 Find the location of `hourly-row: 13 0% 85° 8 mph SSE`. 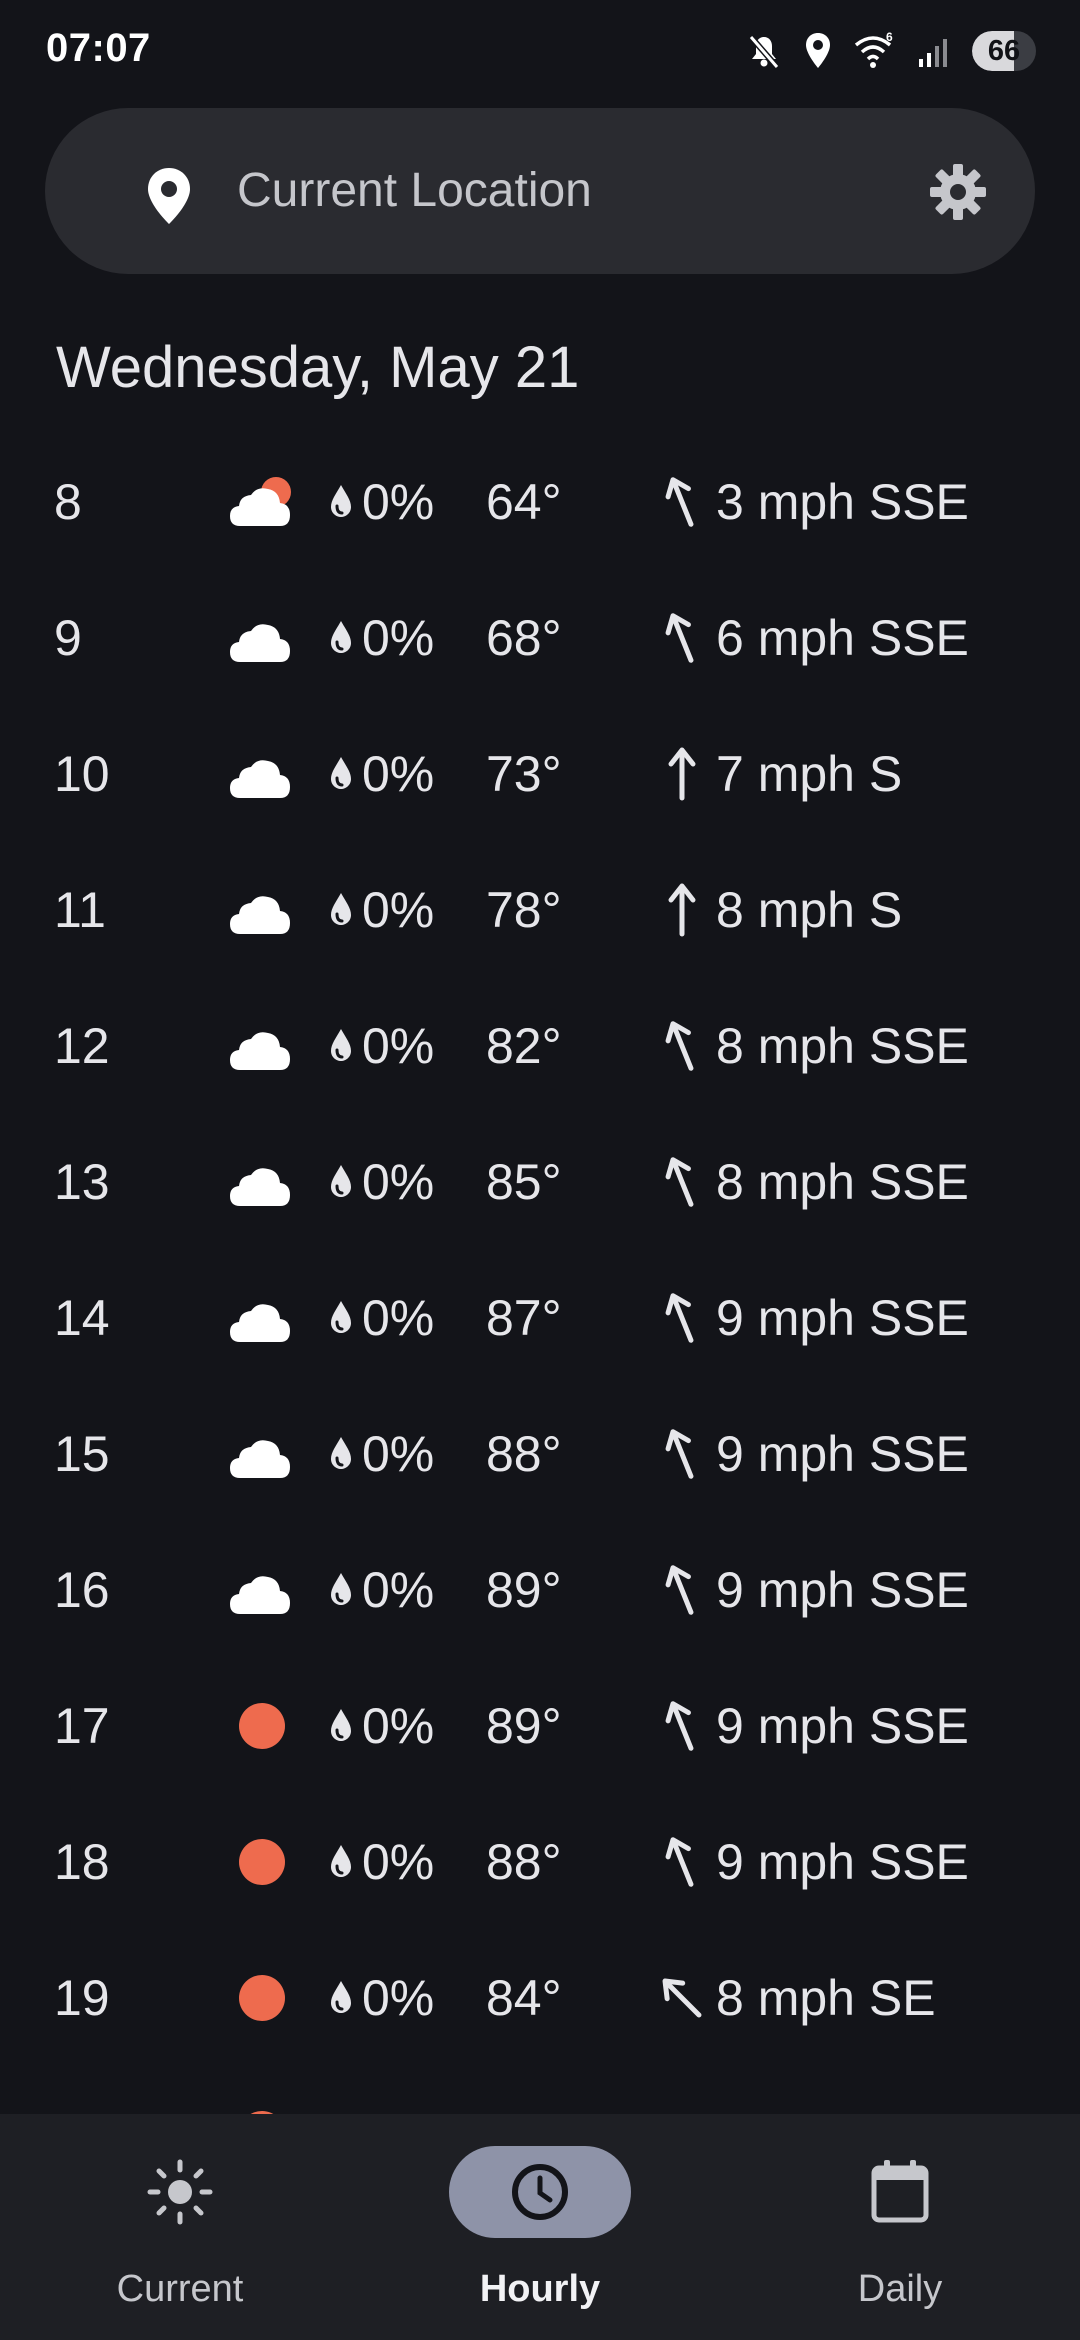

hourly-row: 13 0% 85° 8 mph SSE is located at coordinates (540, 1182).